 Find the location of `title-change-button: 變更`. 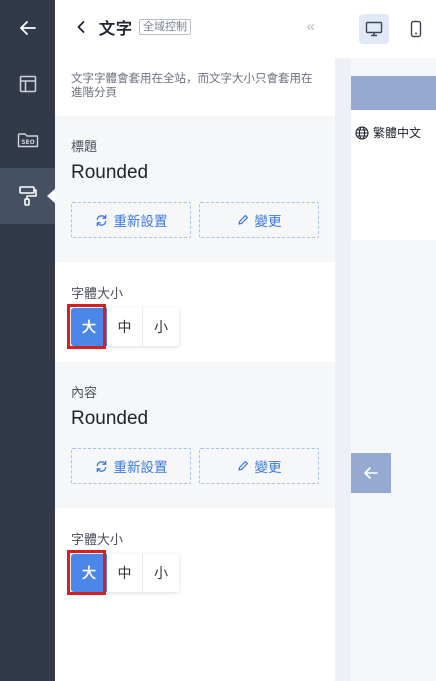

title-change-button: 變更 is located at coordinates (259, 220).